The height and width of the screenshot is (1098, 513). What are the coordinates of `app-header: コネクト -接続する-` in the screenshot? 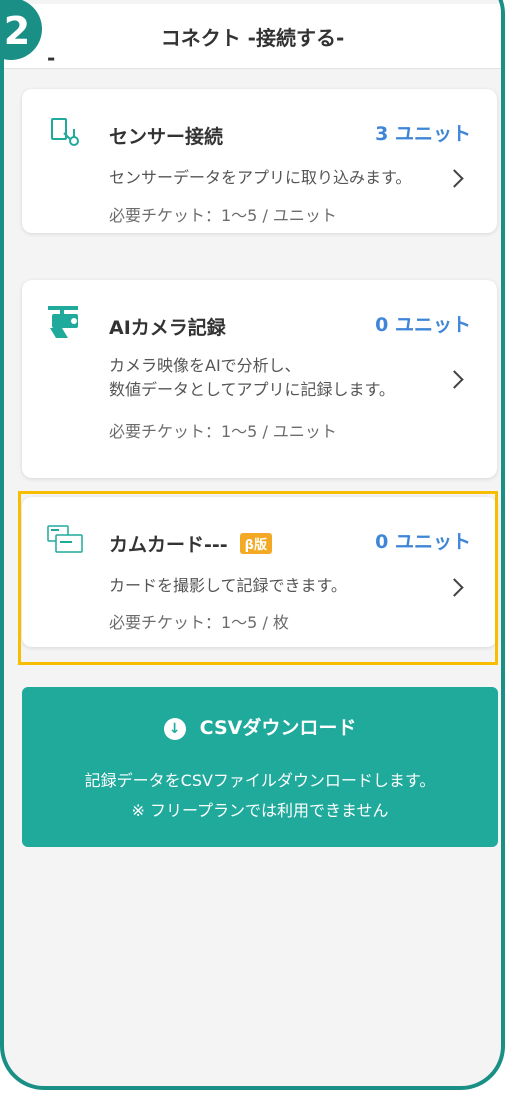 It's located at (252, 36).